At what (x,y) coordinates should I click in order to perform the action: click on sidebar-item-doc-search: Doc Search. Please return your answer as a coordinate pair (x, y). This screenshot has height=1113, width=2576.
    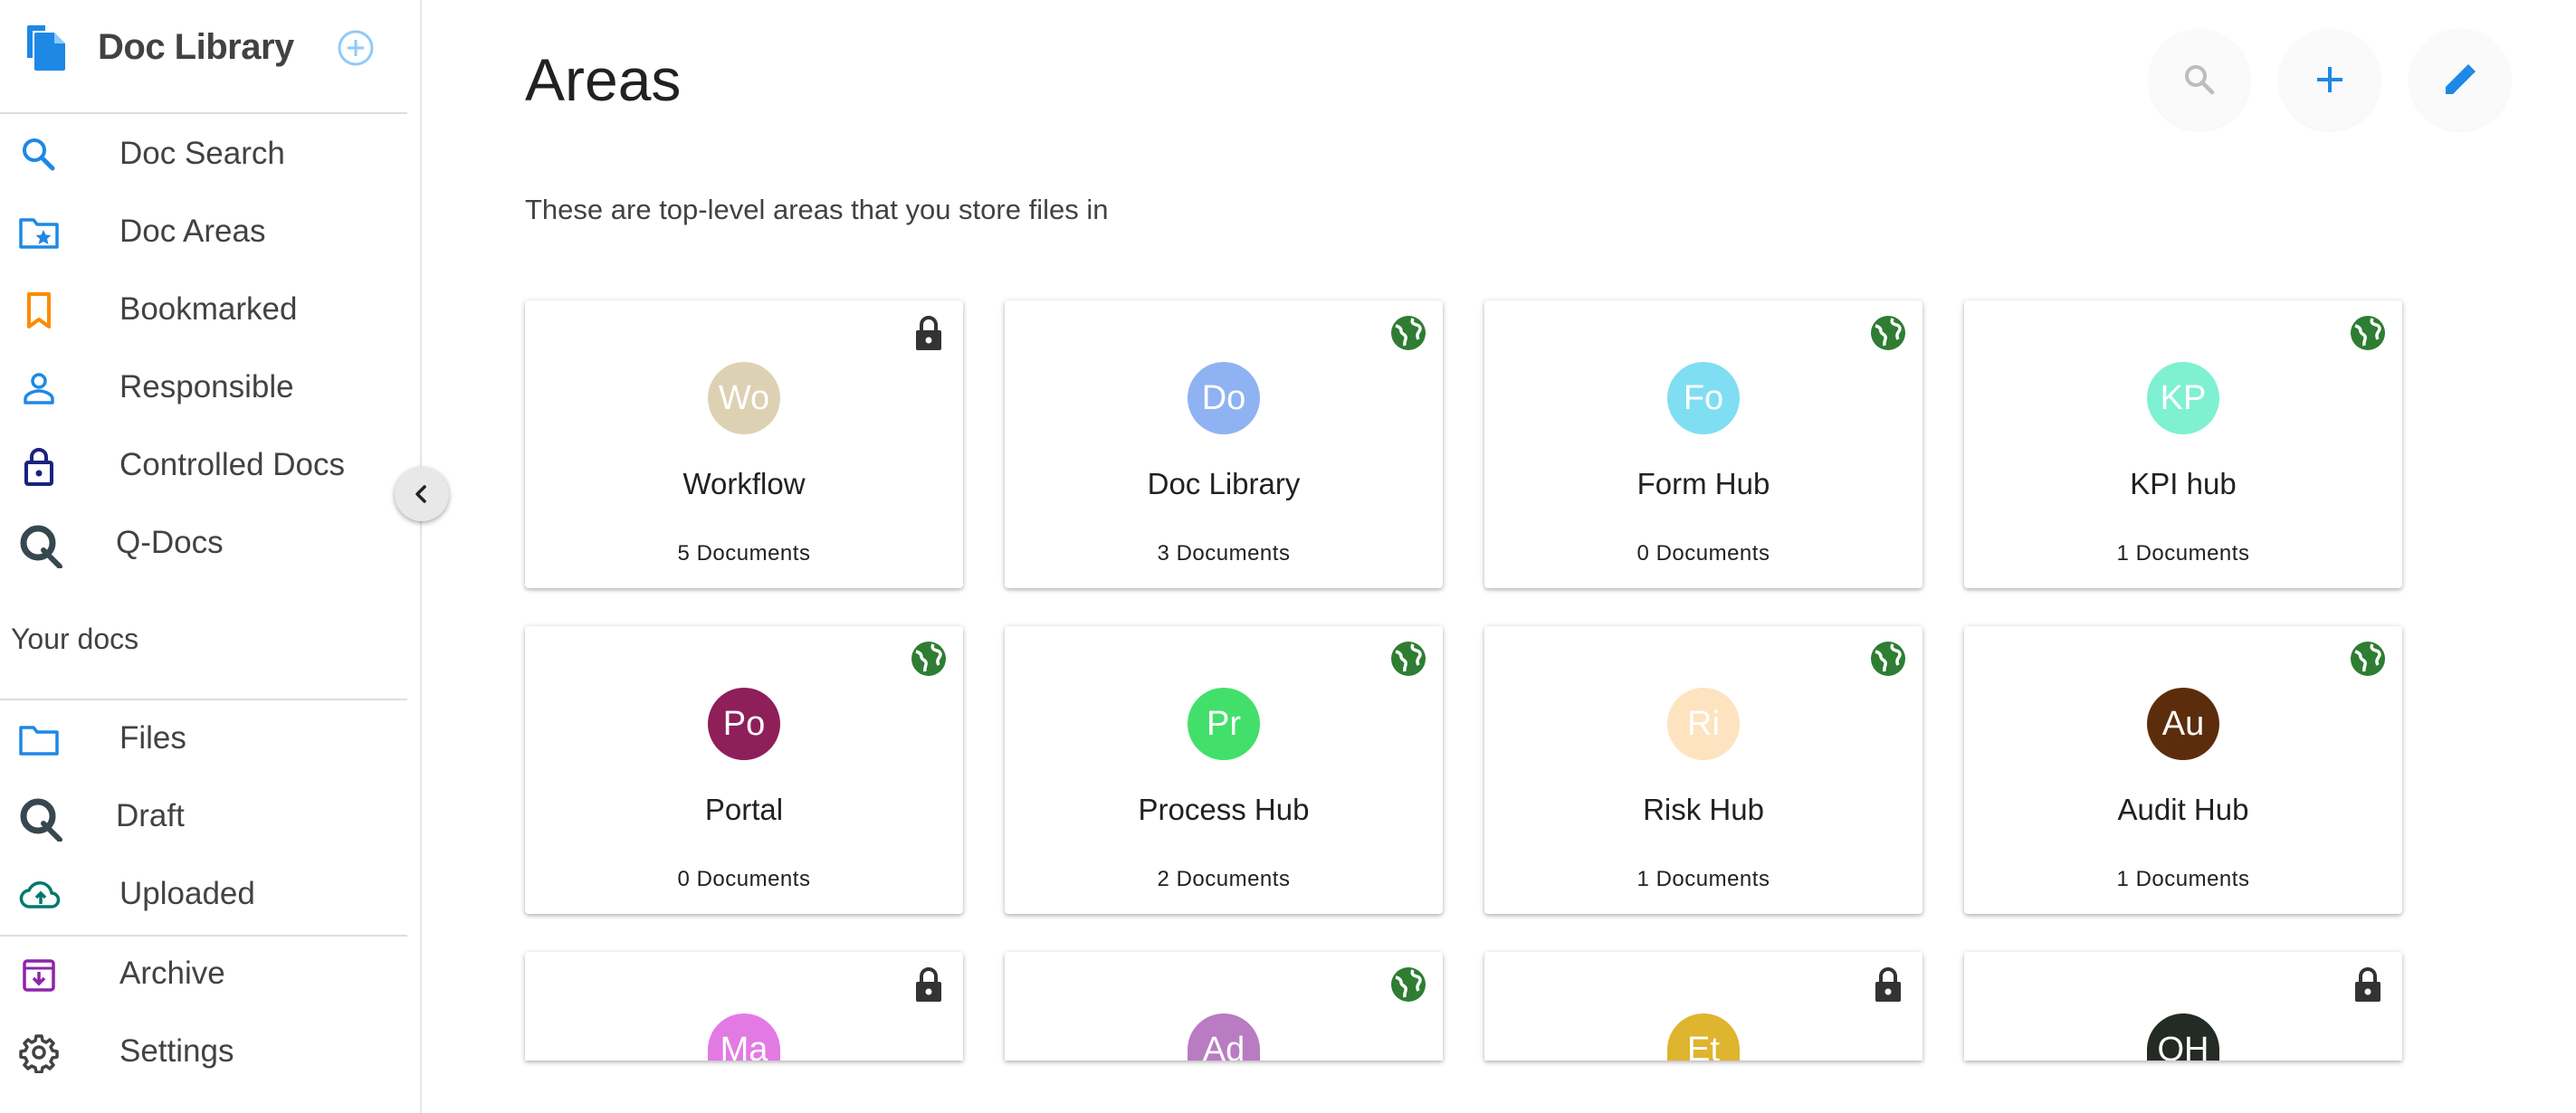
    Looking at the image, I should click on (204, 155).